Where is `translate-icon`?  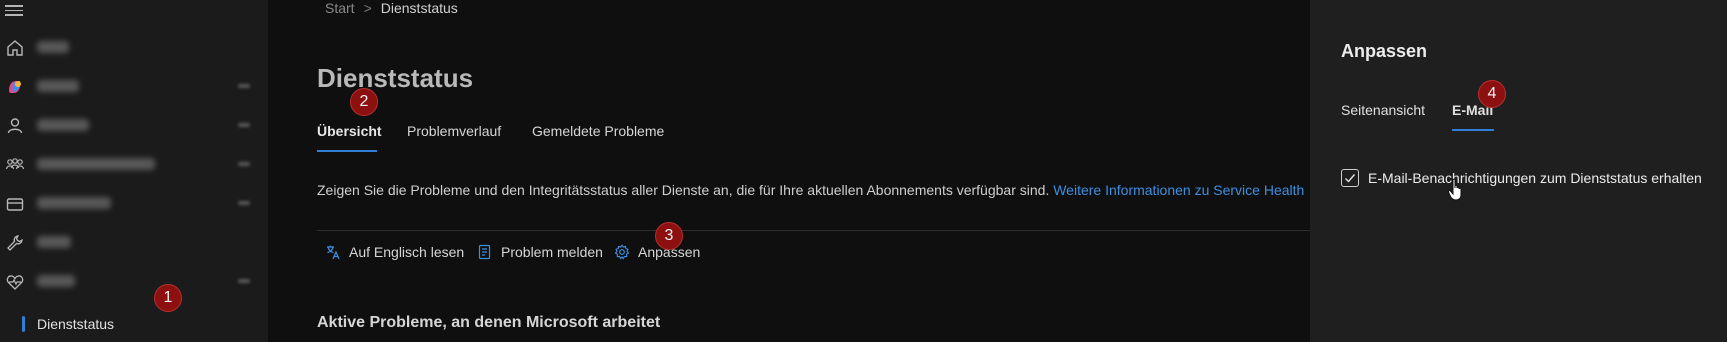
translate-icon is located at coordinates (333, 252).